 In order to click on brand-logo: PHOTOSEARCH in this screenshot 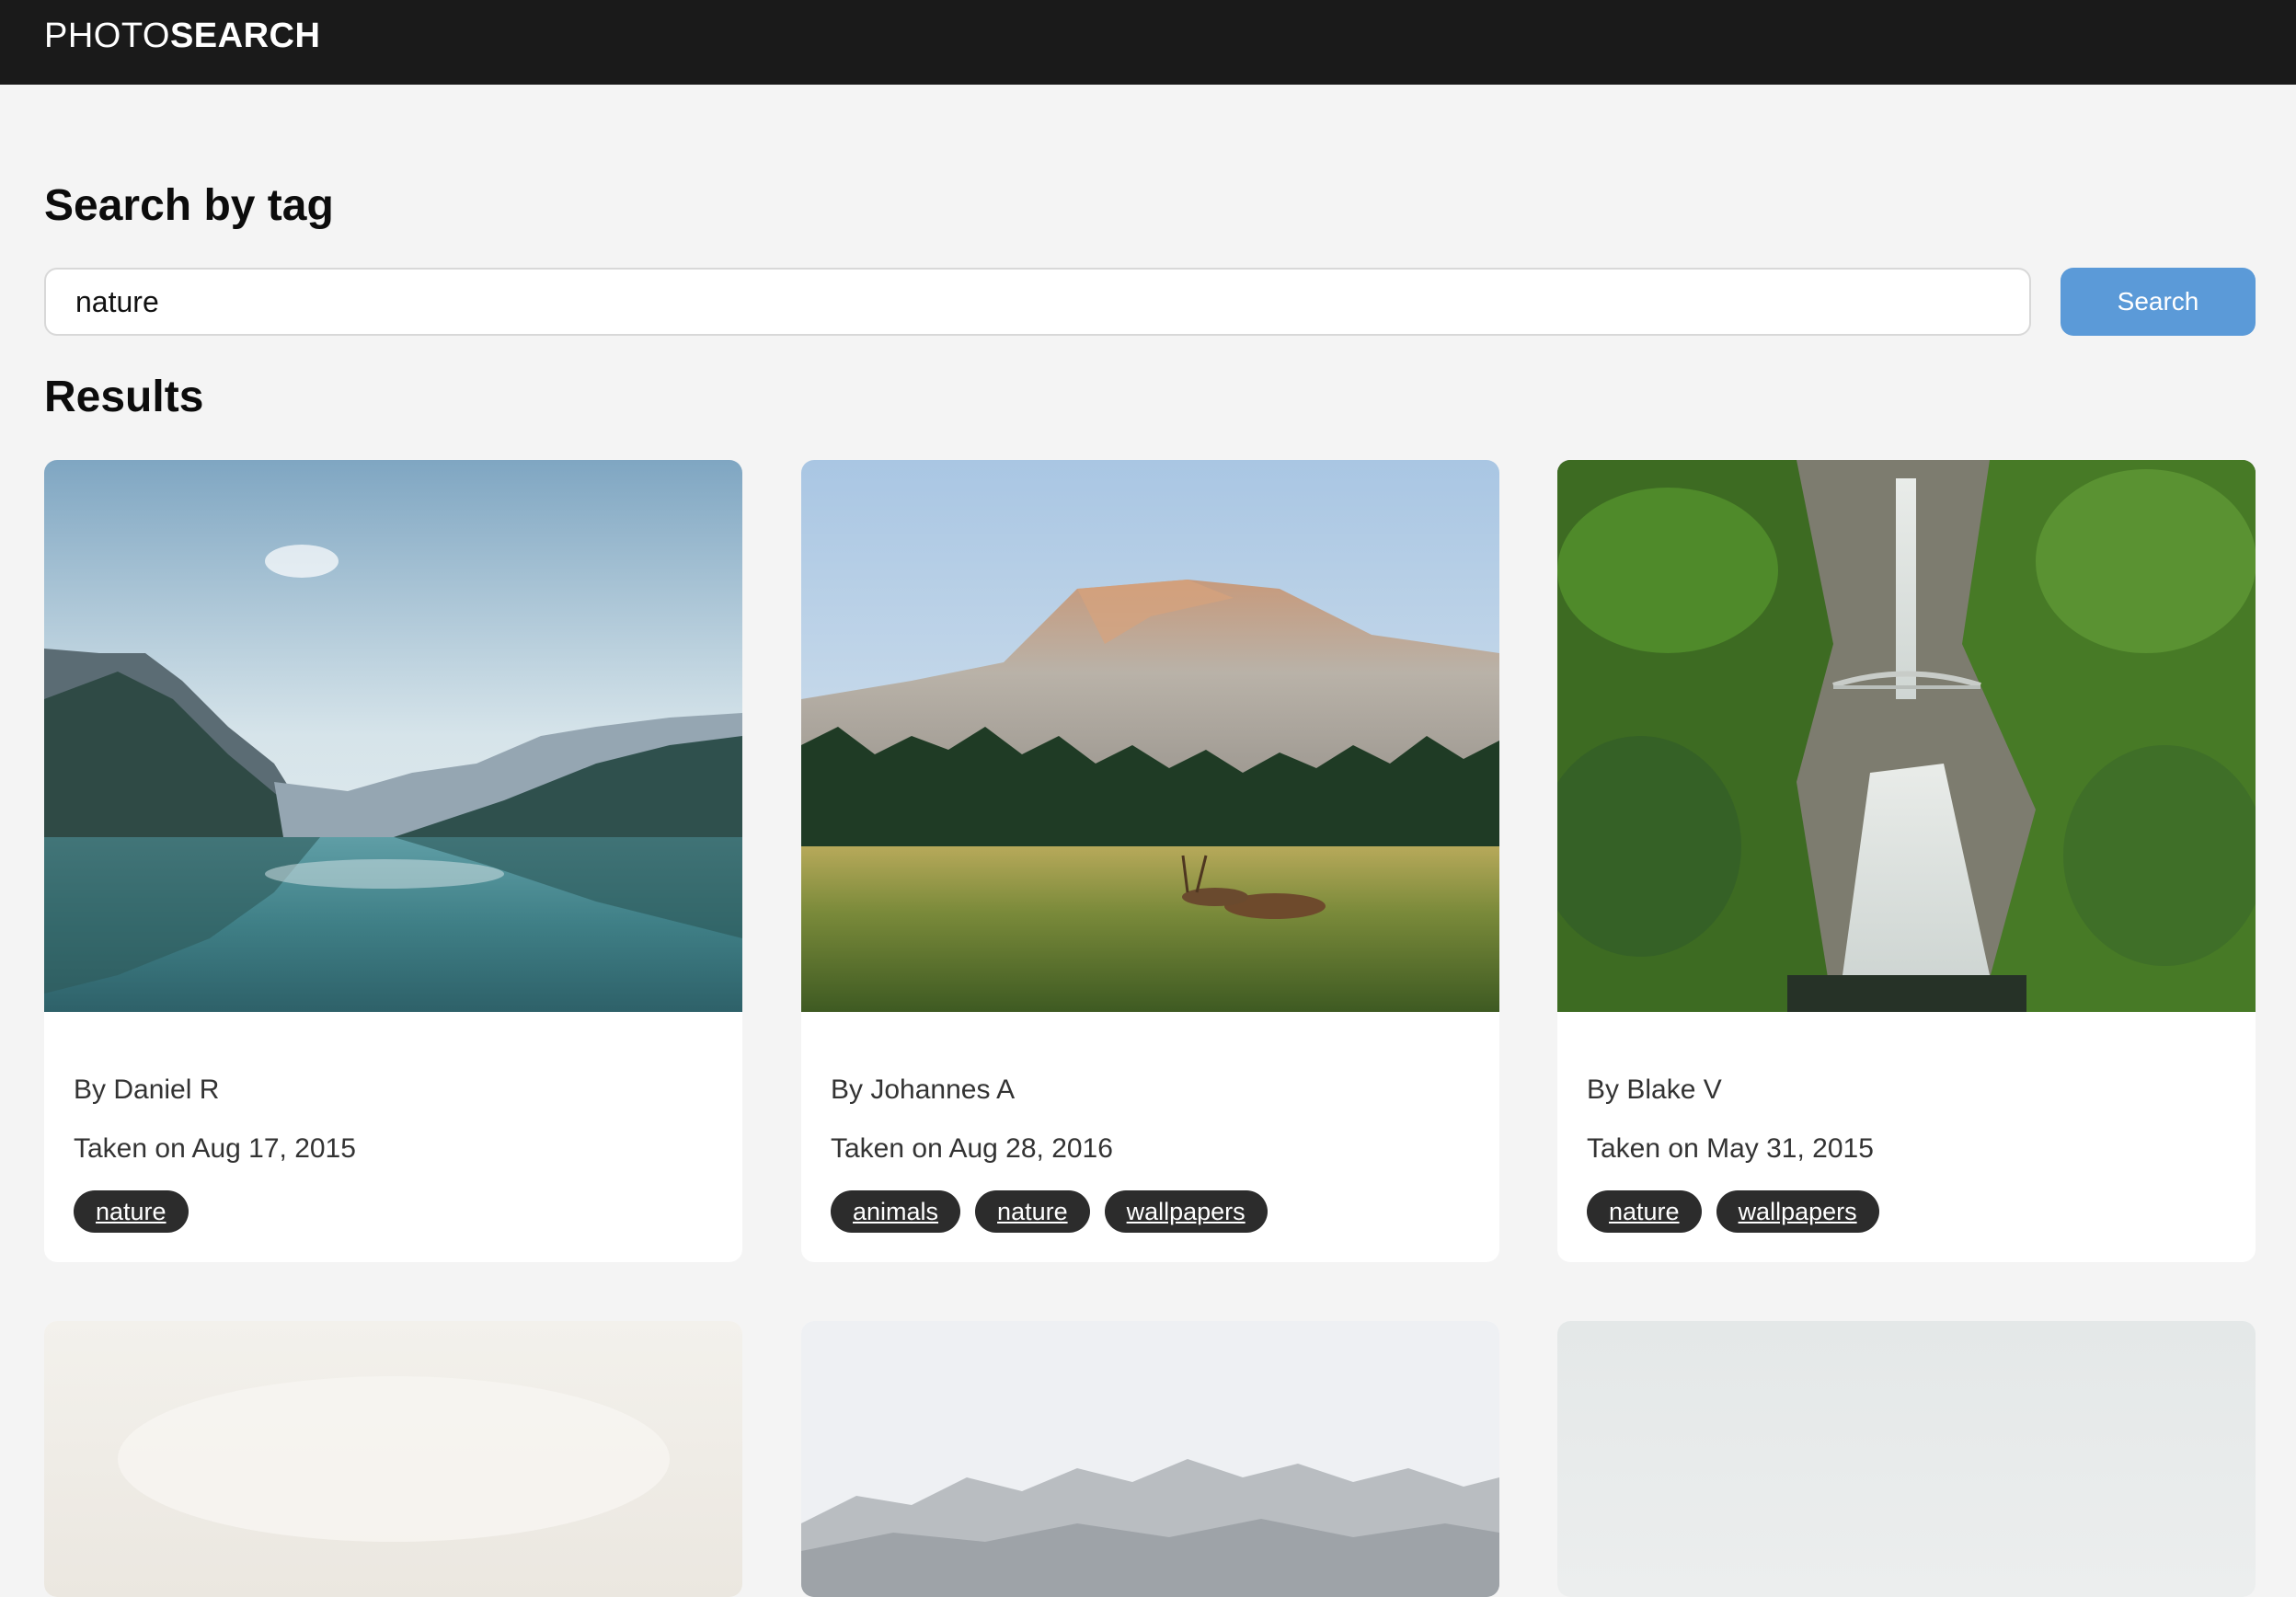, I will do `click(182, 36)`.